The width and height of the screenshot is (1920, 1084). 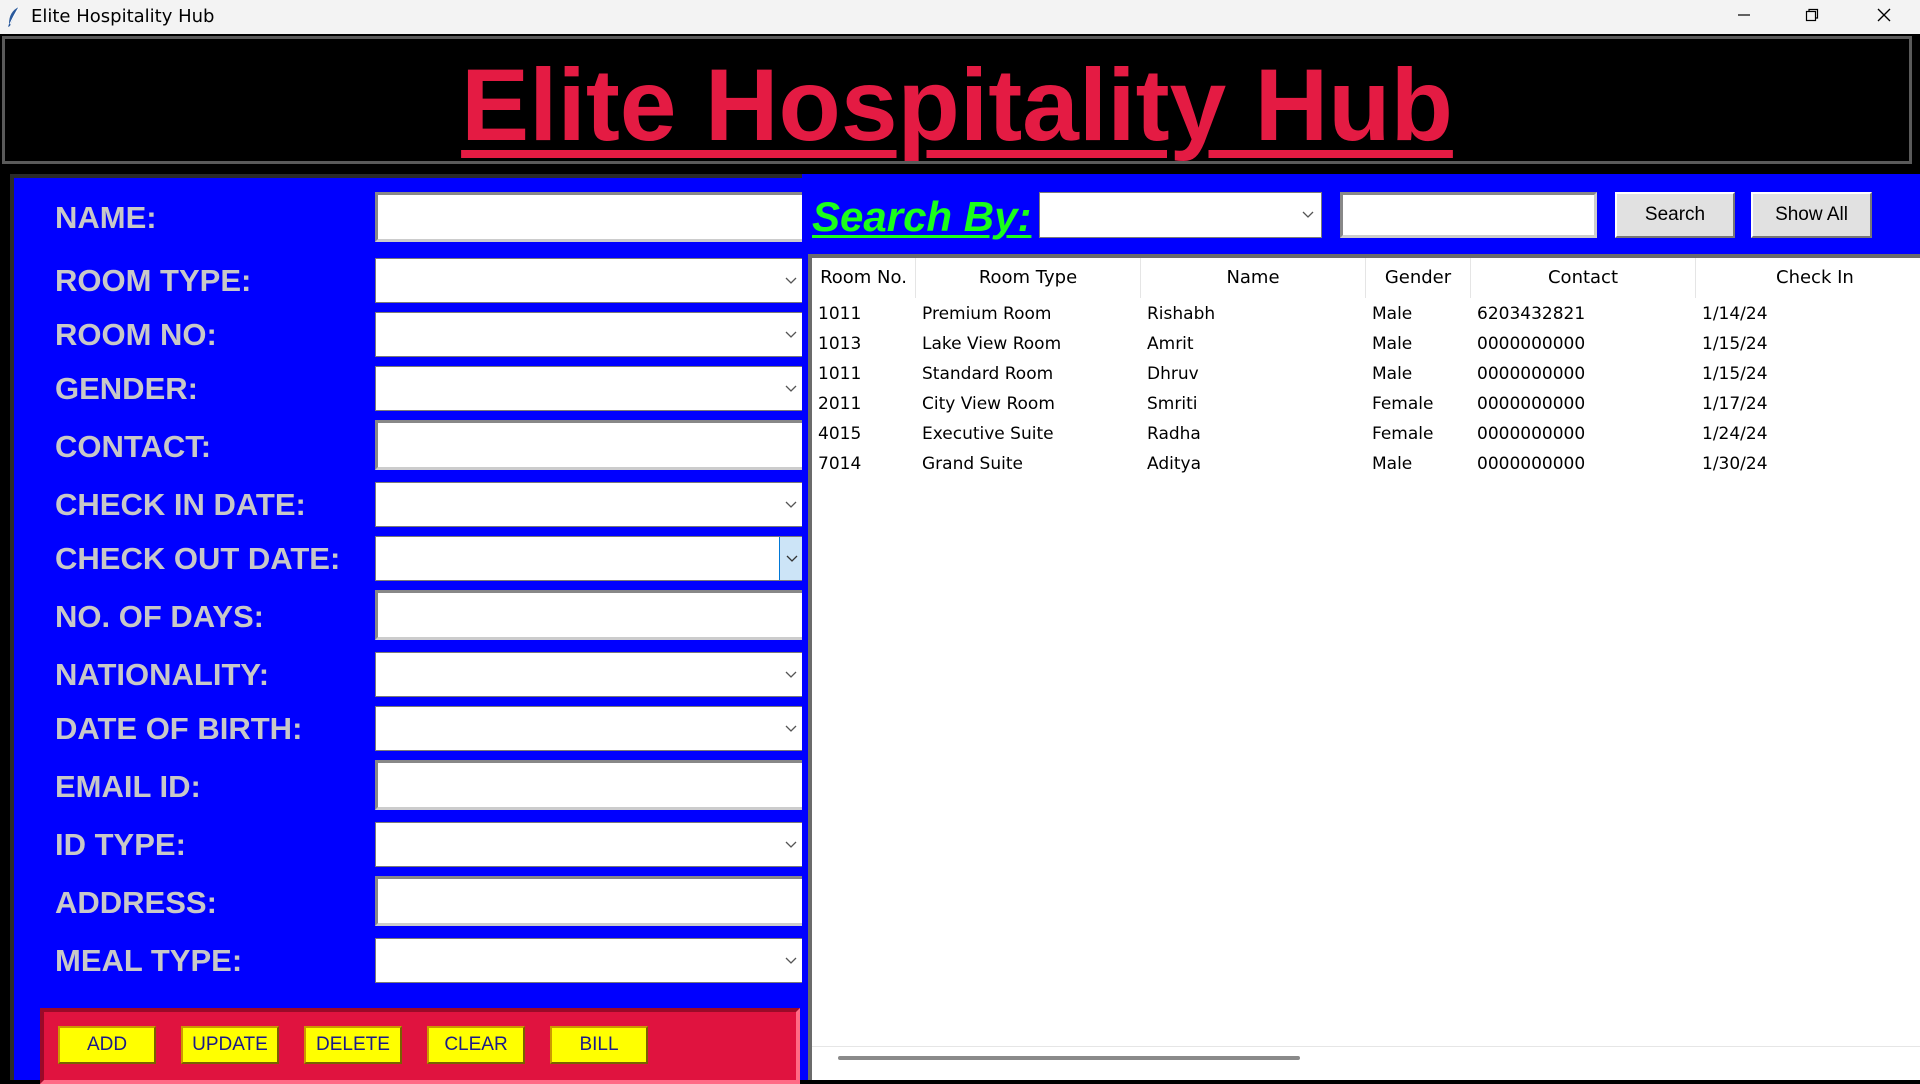 What do you see at coordinates (1735, 464) in the screenshot?
I see `cell-check-in: 1/30/24` at bounding box center [1735, 464].